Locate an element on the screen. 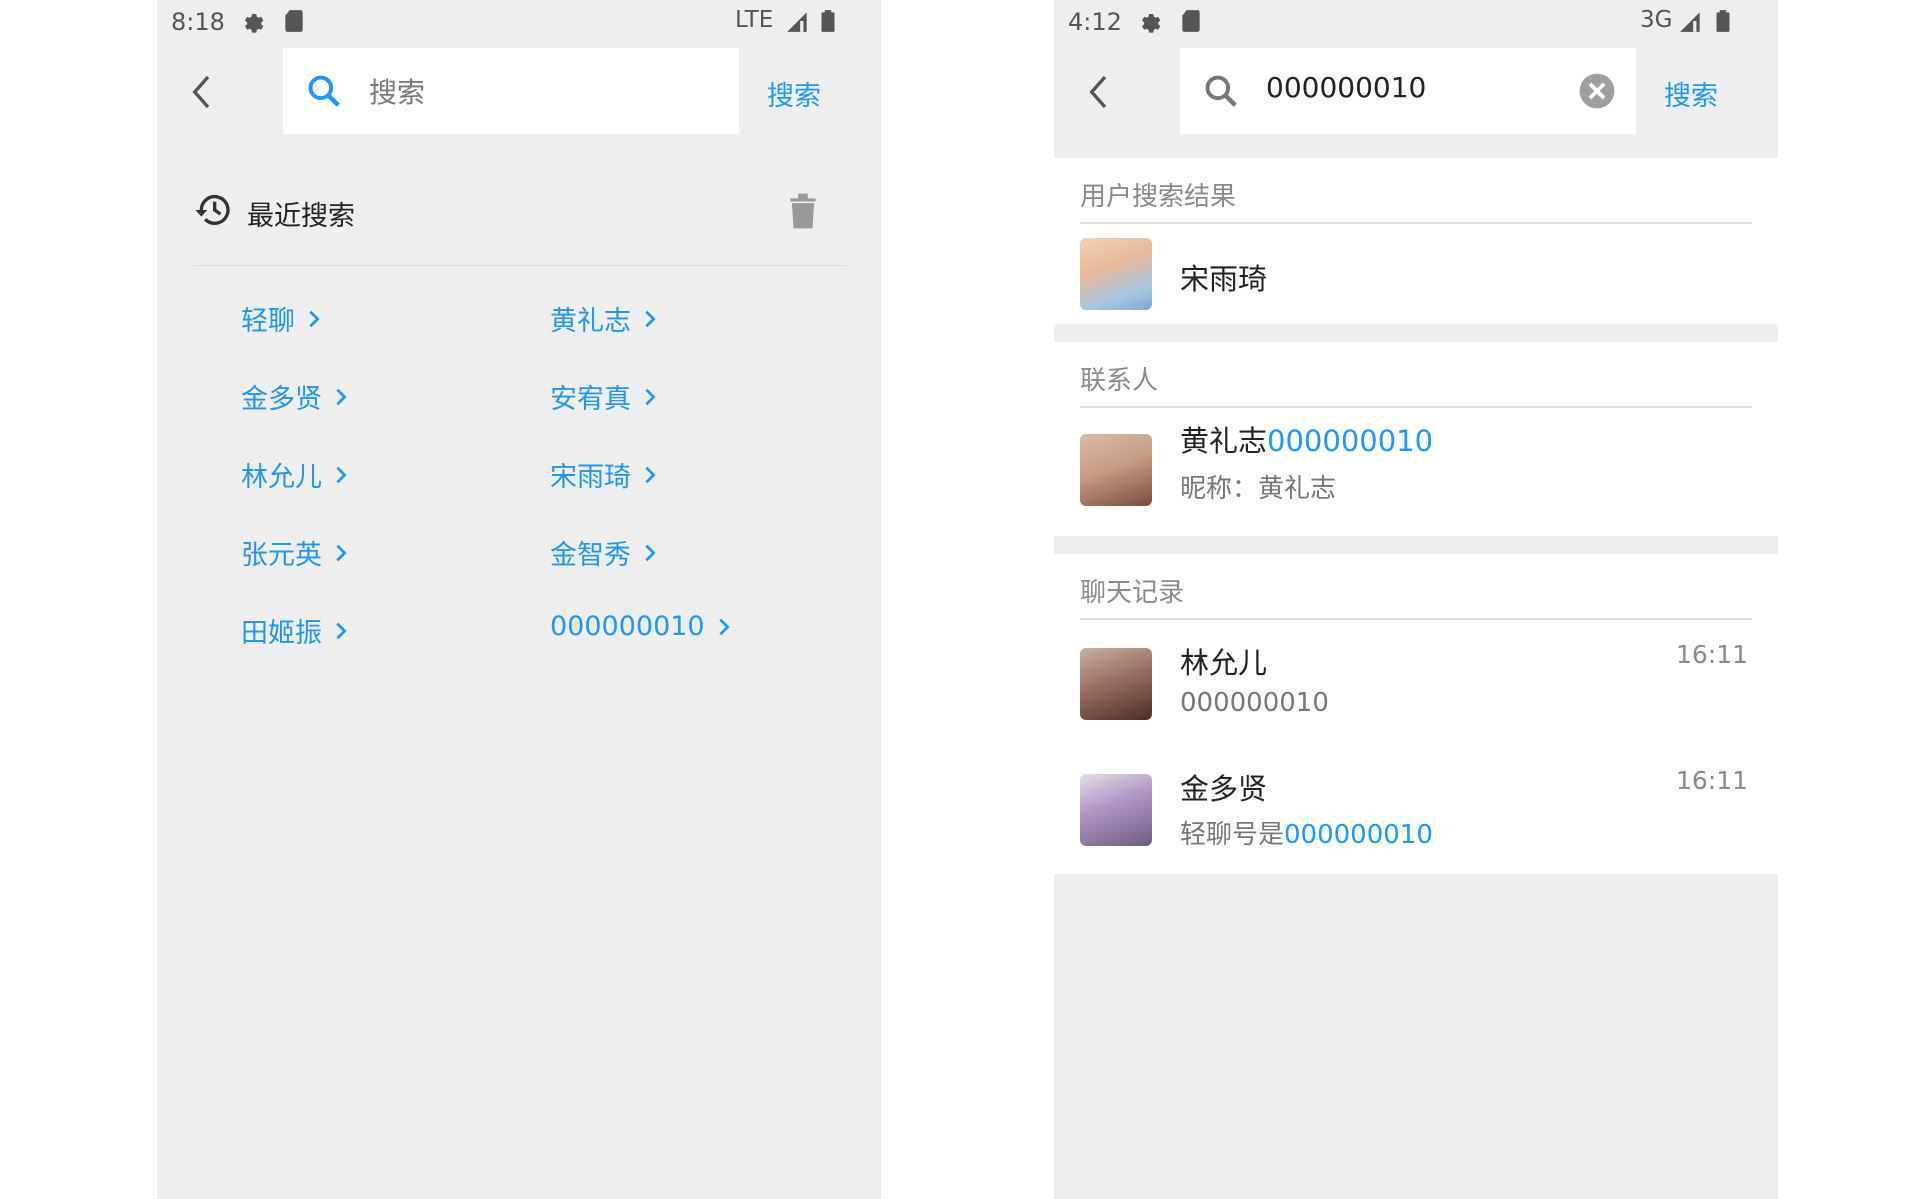 The height and width of the screenshot is (1199, 1924). recent-search-item: 张元英 is located at coordinates (296, 552).